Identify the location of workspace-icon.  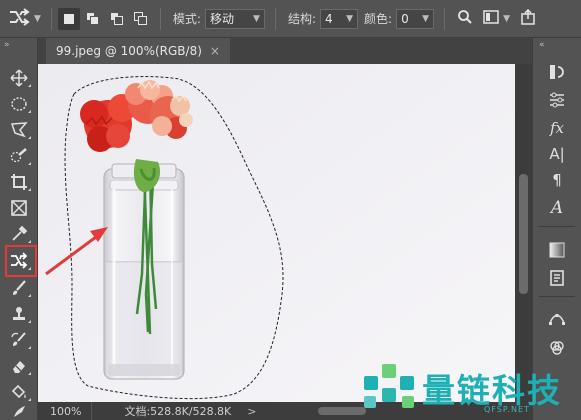
(491, 18).